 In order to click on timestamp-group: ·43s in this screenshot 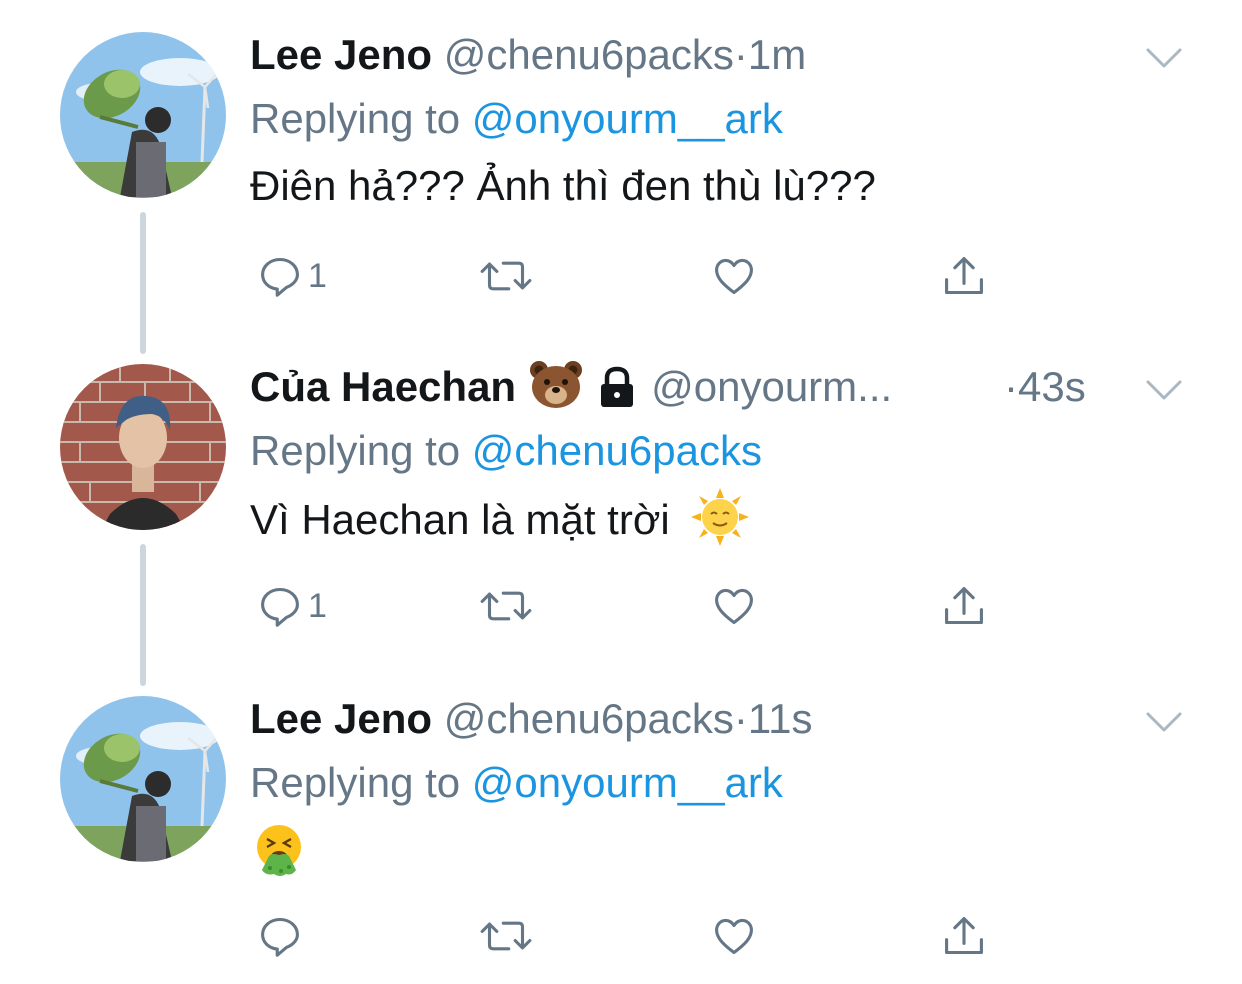, I will do `click(1045, 387)`.